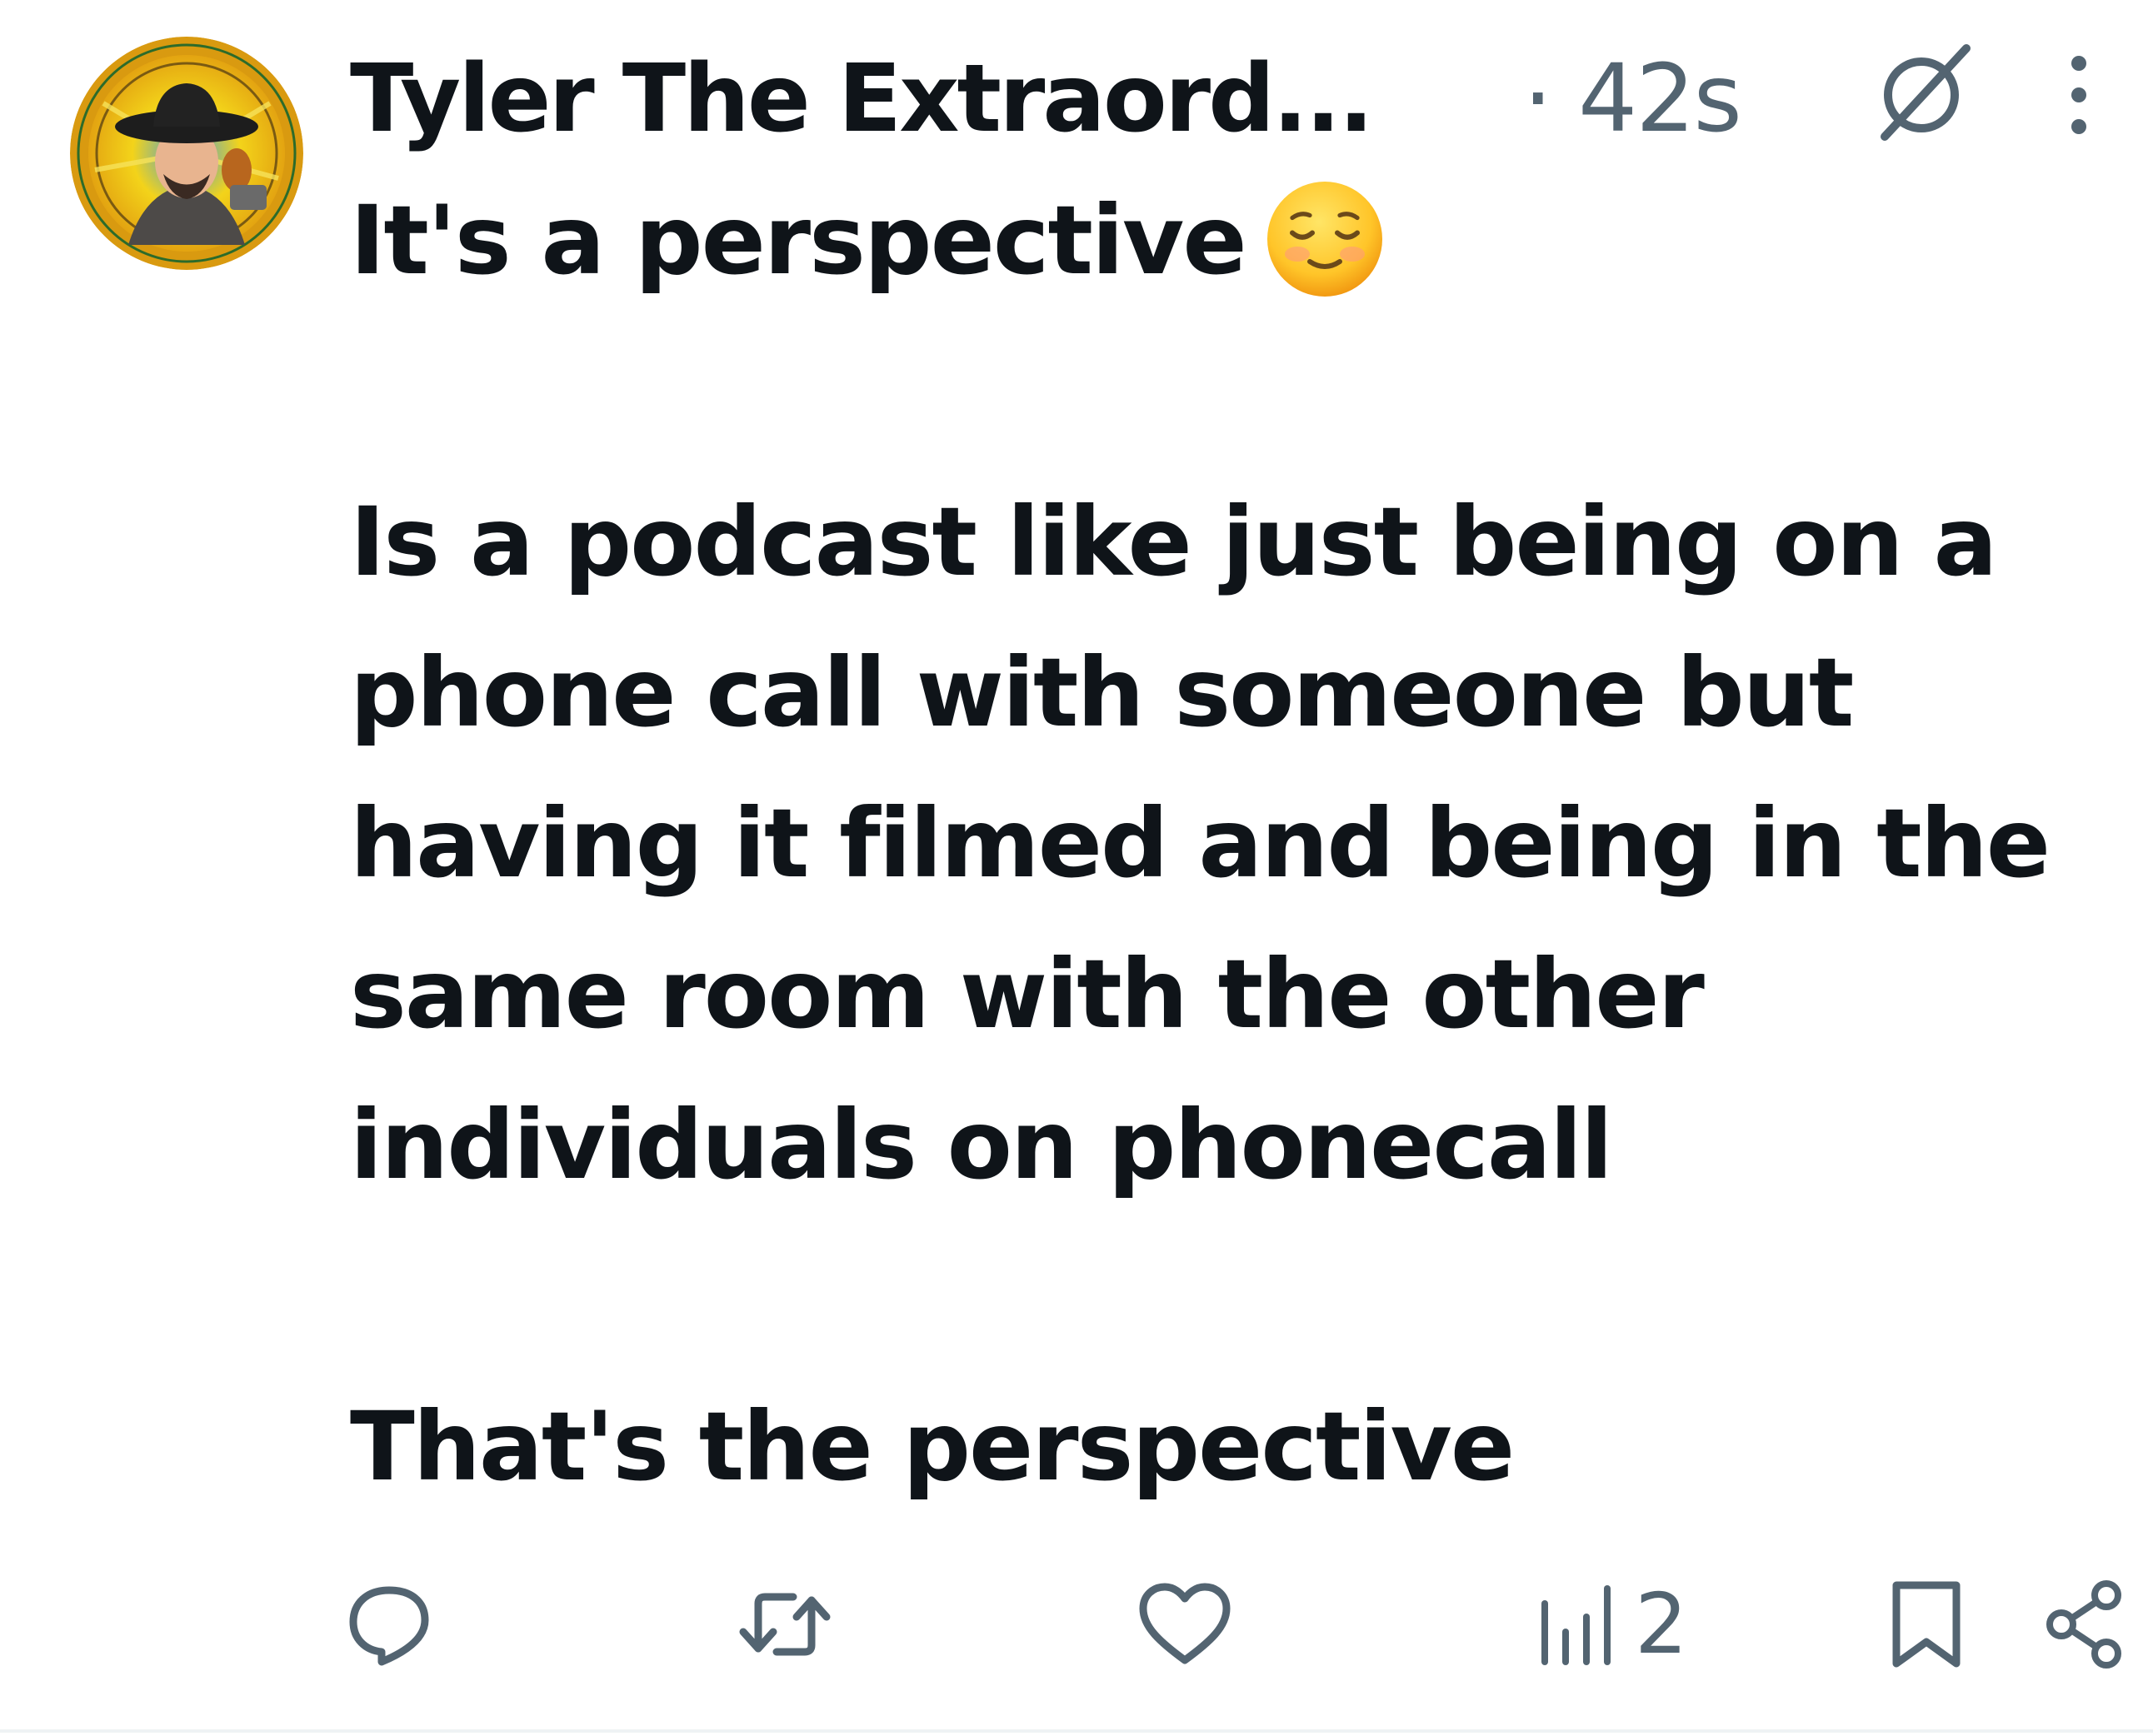 The height and width of the screenshot is (1736, 2153). I want to click on post-line: That's the perspective, so click(932, 1447).